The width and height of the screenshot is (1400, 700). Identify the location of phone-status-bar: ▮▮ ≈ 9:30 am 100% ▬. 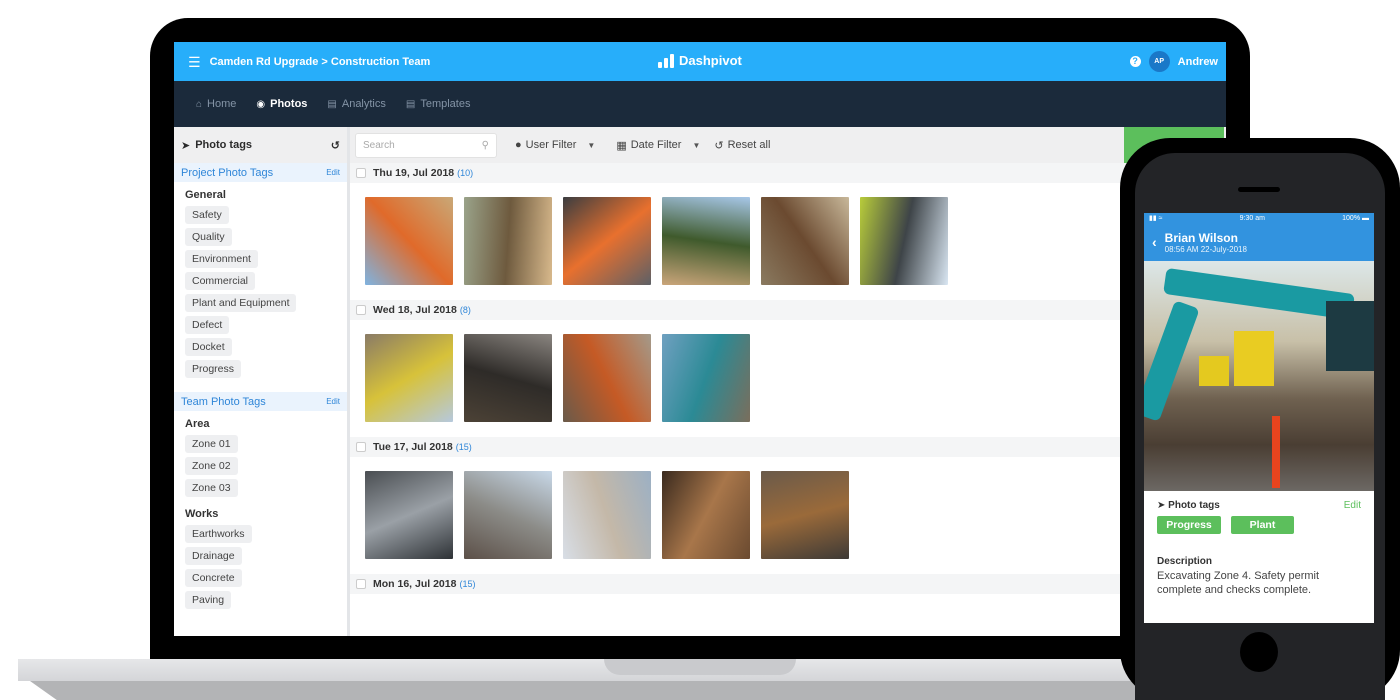
(1259, 218).